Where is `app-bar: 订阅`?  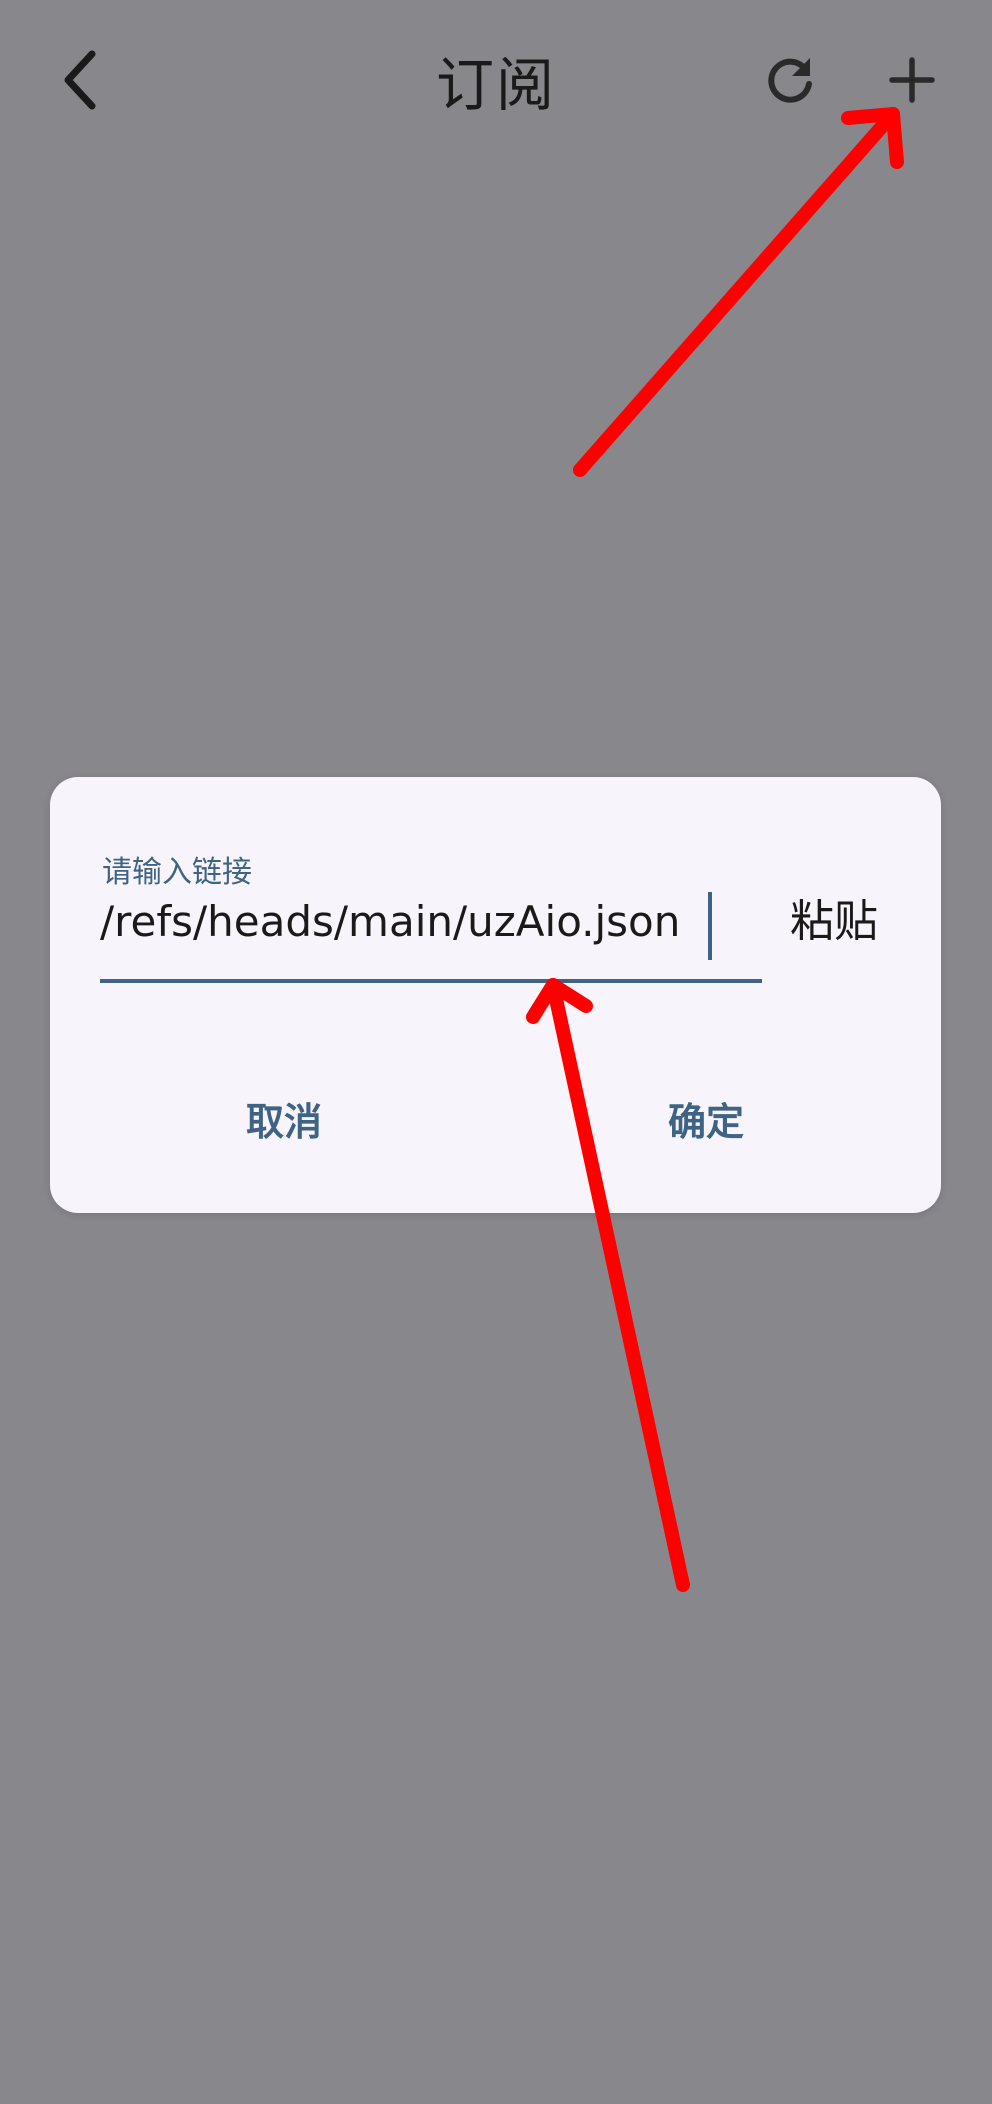
app-bar: 订阅 is located at coordinates (496, 80).